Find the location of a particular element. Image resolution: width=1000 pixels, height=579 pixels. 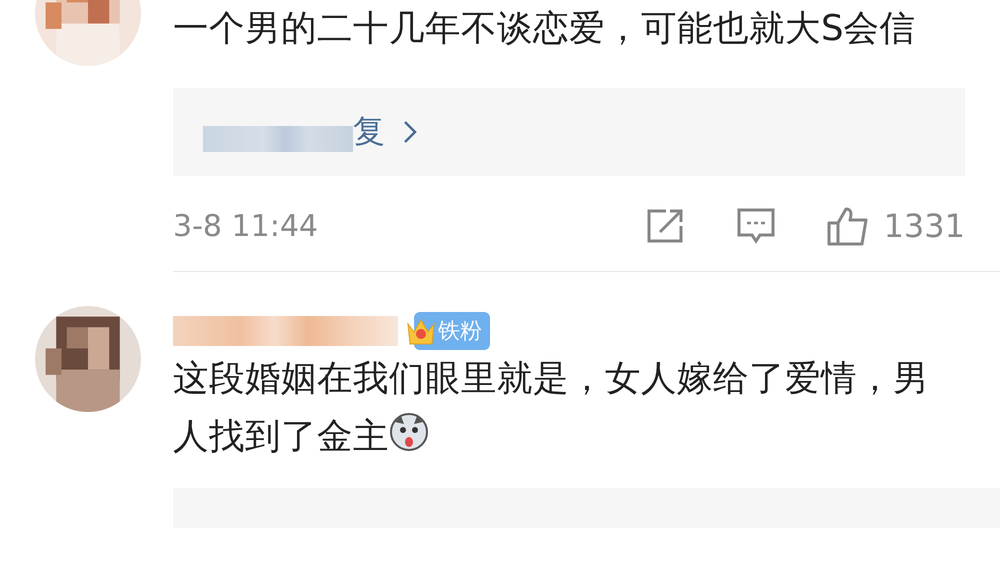

thumbs-up-icon is located at coordinates (848, 226).